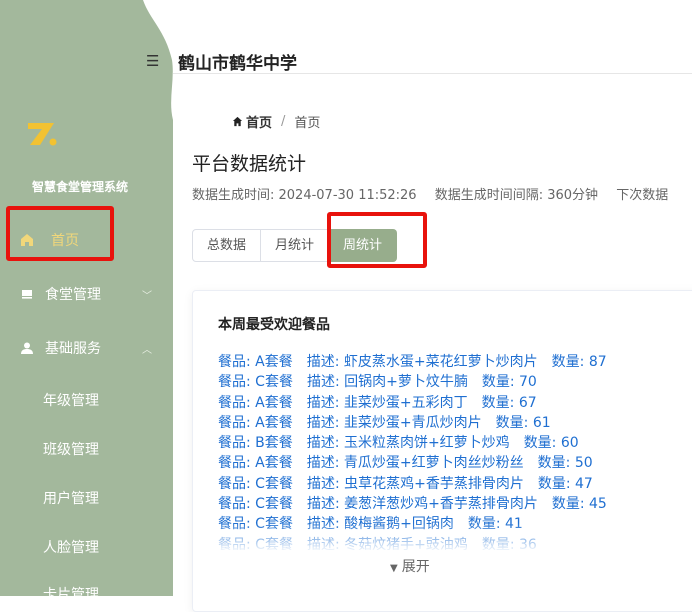 The height and width of the screenshot is (612, 692). Describe the element at coordinates (60, 233) in the screenshot. I see `highlight-box-home` at that location.